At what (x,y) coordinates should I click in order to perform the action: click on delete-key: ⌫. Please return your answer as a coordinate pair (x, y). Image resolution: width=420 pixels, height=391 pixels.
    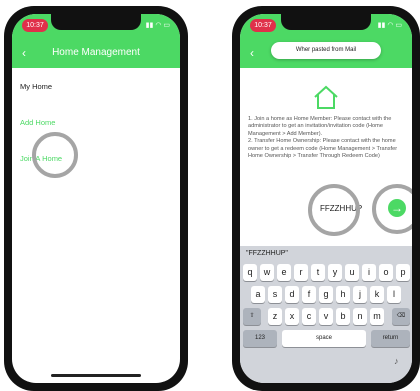
    Looking at the image, I should click on (401, 316).